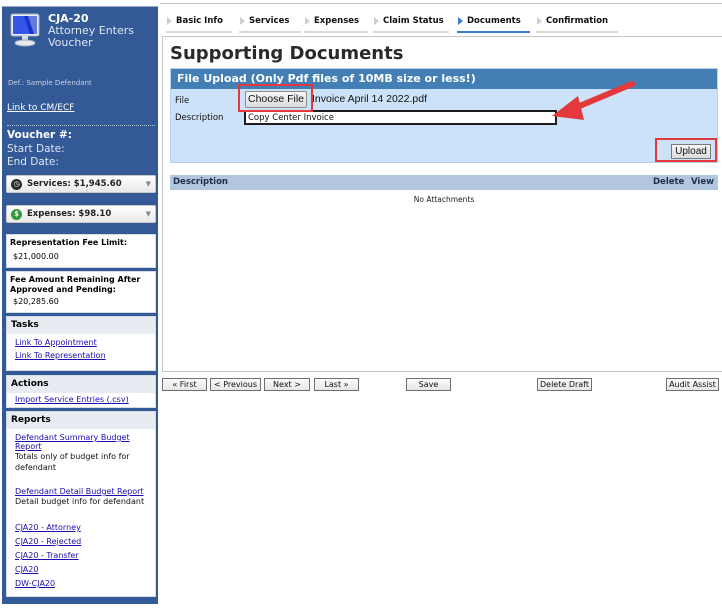 Image resolution: width=722 pixels, height=608 pixels. I want to click on page-title: Supporting Documents, so click(287, 53).